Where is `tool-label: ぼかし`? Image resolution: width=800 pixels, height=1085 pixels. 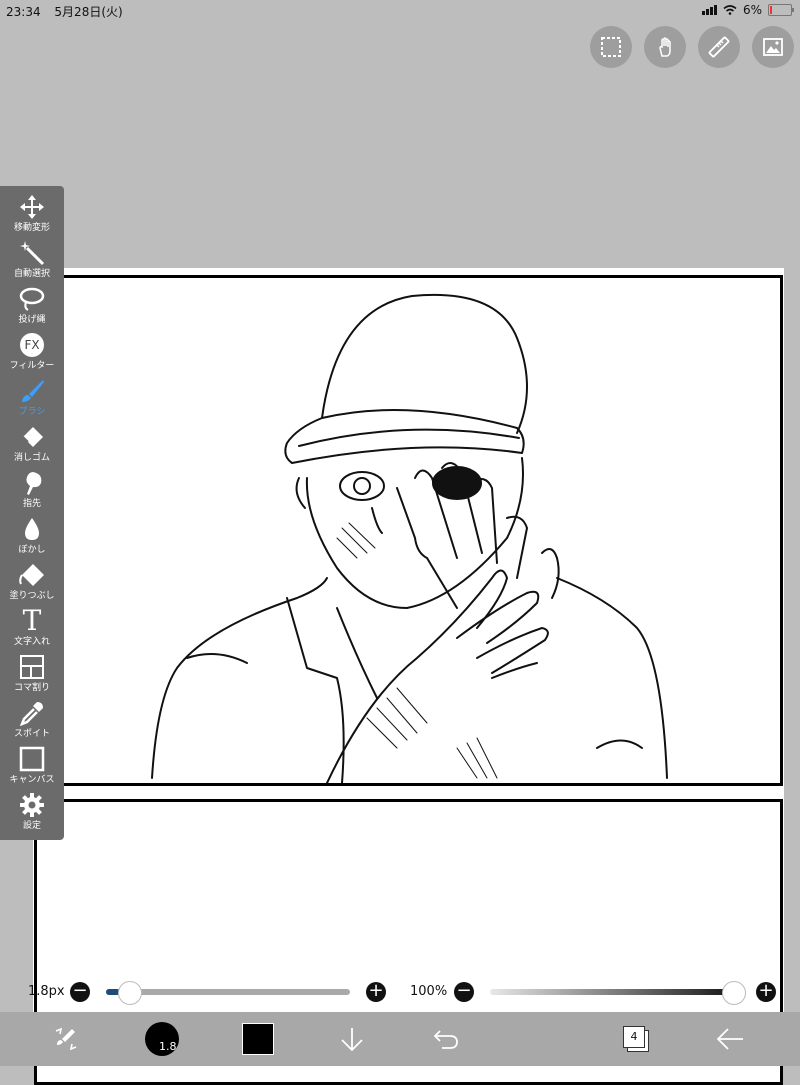 tool-label: ぼかし is located at coordinates (32, 550).